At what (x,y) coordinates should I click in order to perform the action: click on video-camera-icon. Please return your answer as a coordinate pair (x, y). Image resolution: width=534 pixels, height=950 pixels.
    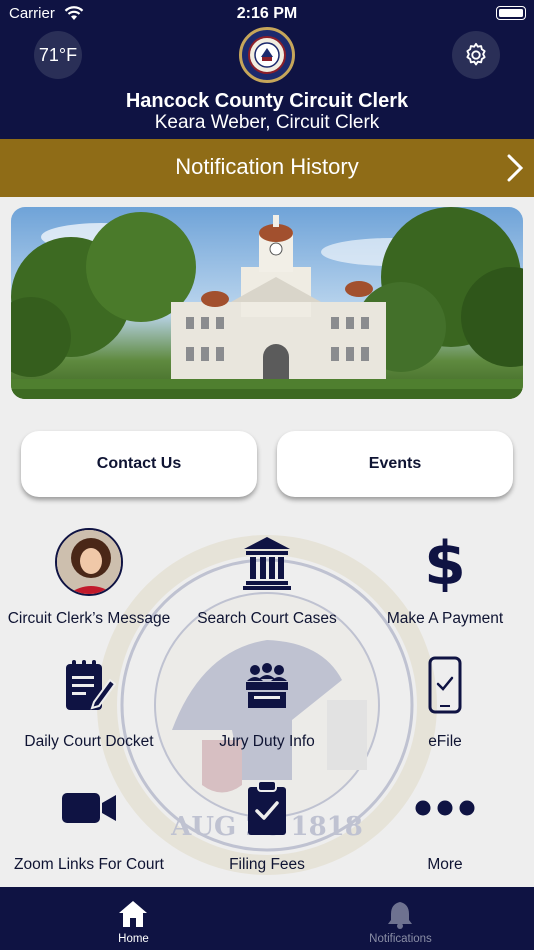
    Looking at the image, I should click on (89, 808).